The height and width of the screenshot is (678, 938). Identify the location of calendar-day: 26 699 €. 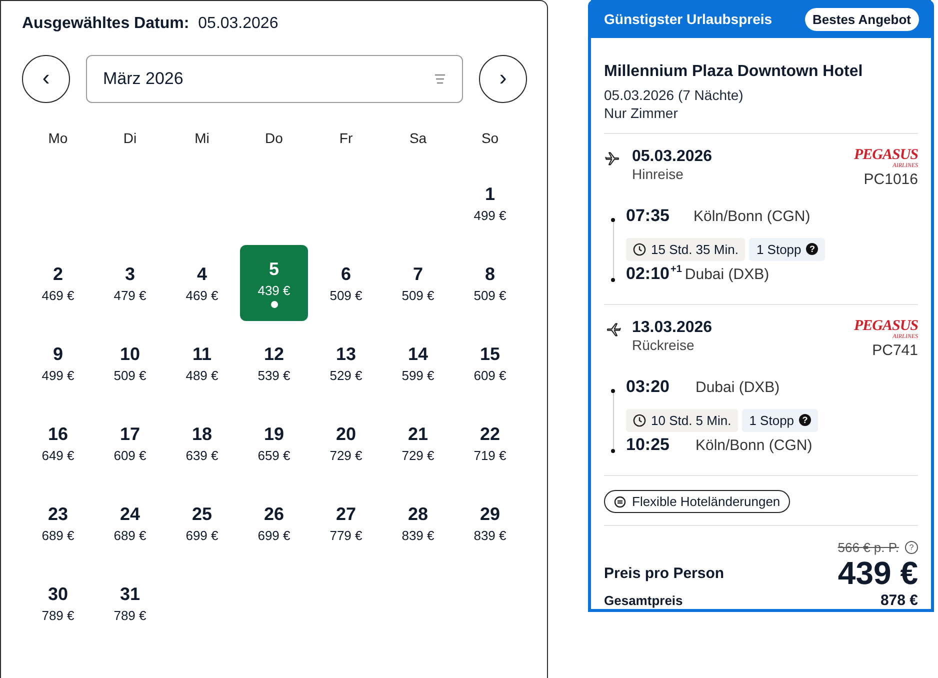
(274, 523).